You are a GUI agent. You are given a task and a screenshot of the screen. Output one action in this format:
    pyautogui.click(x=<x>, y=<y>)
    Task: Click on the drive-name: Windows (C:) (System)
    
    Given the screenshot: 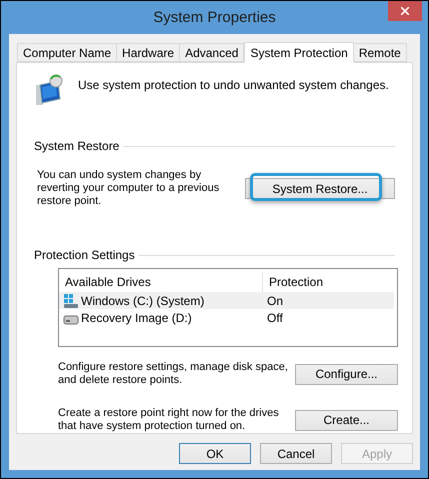 What is the action you would take?
    pyautogui.click(x=142, y=301)
    